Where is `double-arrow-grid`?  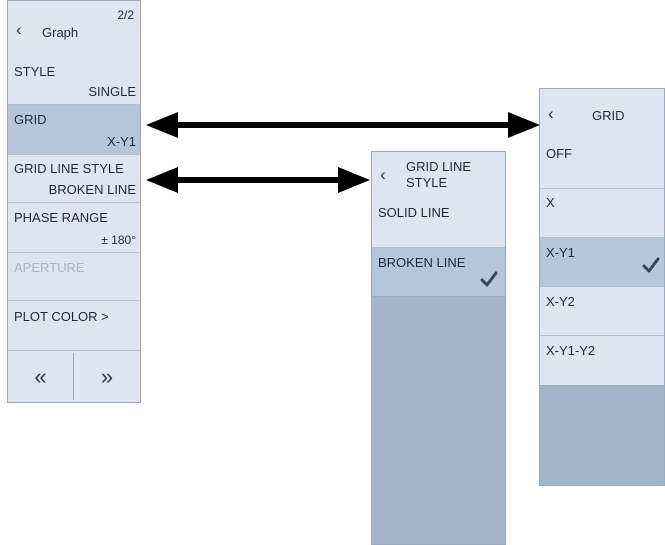
double-arrow-grid is located at coordinates (343, 125).